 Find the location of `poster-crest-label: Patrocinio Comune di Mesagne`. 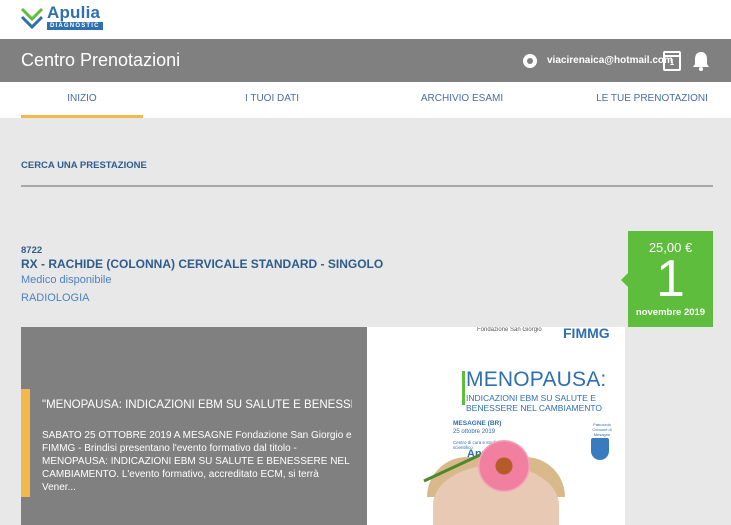

poster-crest-label: Patrocinio Comune di Mesagne is located at coordinates (602, 429).